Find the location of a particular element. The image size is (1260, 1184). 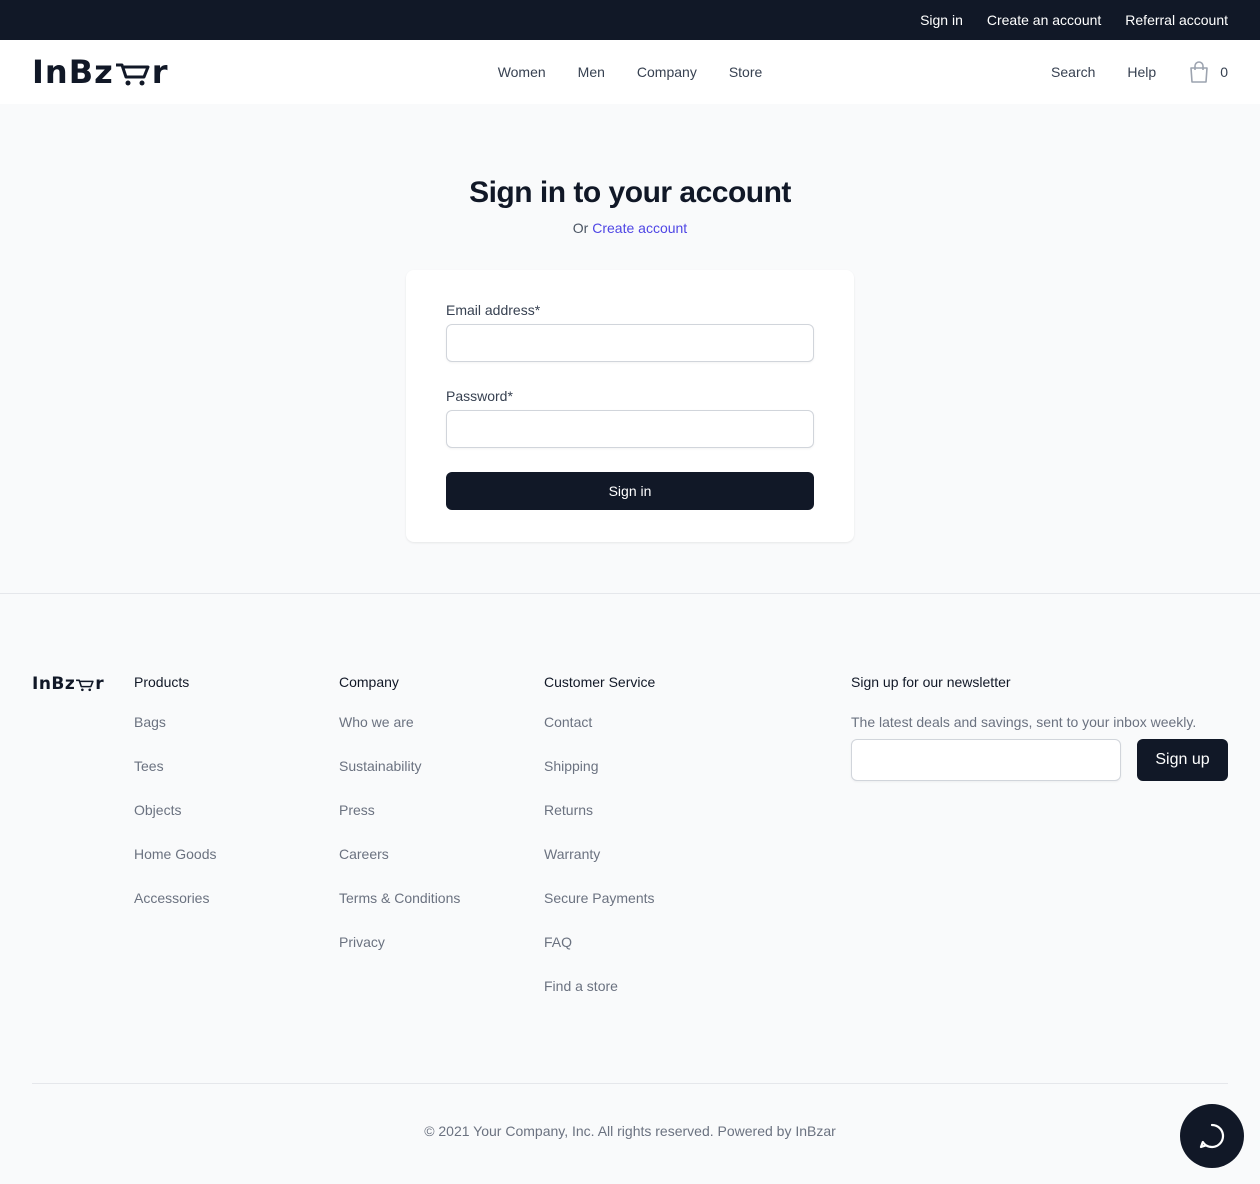

chat-button is located at coordinates (1212, 1136).